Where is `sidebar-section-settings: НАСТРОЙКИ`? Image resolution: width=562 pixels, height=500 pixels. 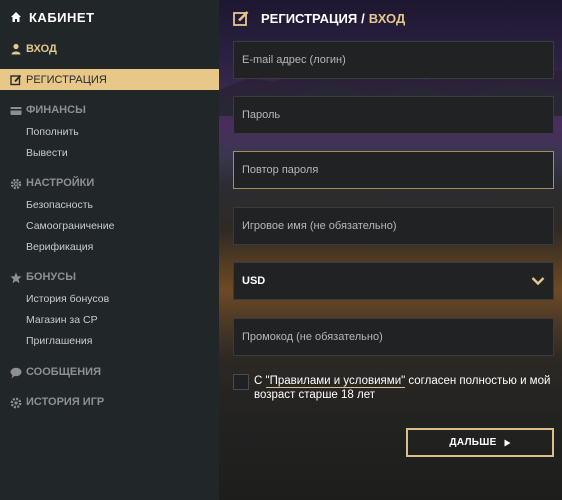 sidebar-section-settings: НАСТРОЙКИ is located at coordinates (109, 184).